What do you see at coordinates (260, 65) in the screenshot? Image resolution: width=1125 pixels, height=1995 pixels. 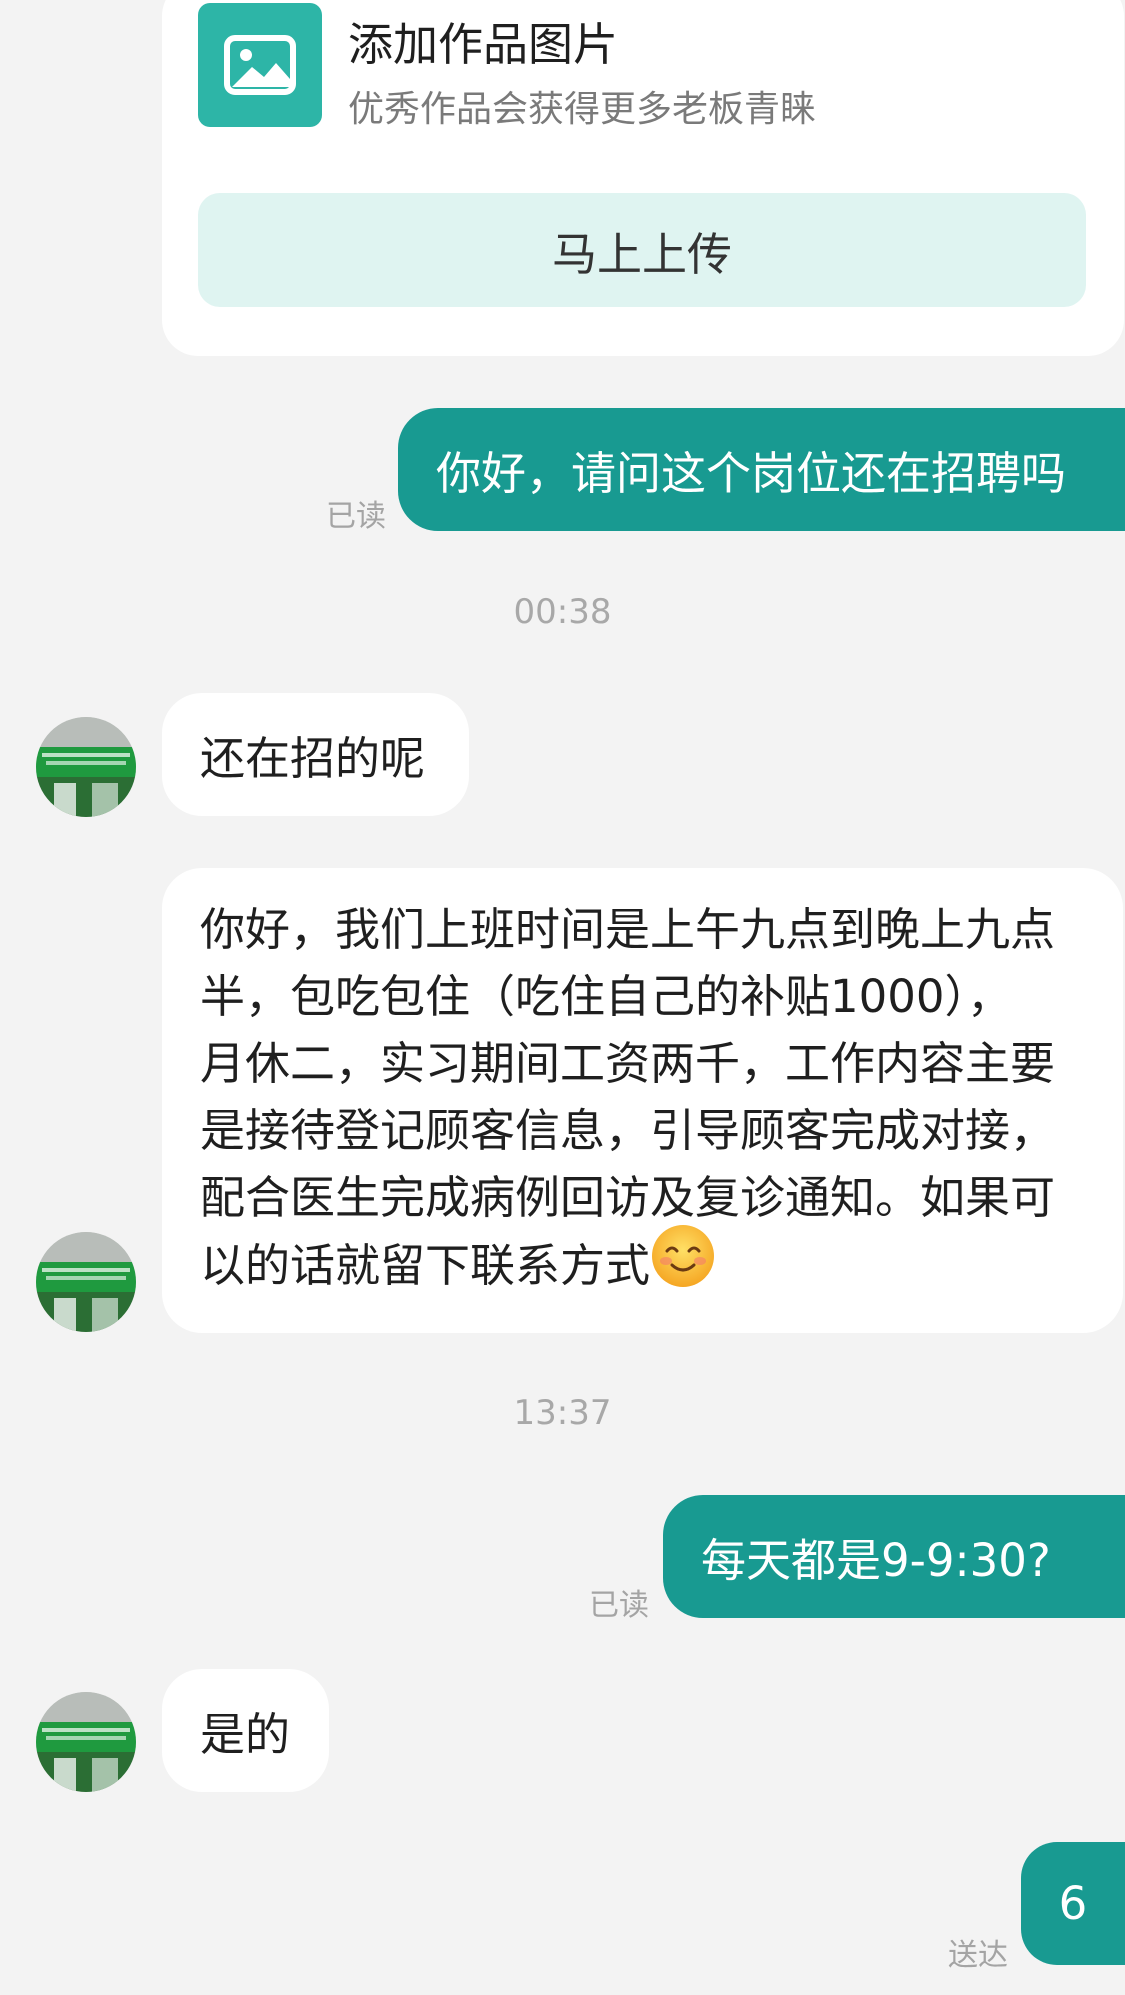 I see `image-icon` at bounding box center [260, 65].